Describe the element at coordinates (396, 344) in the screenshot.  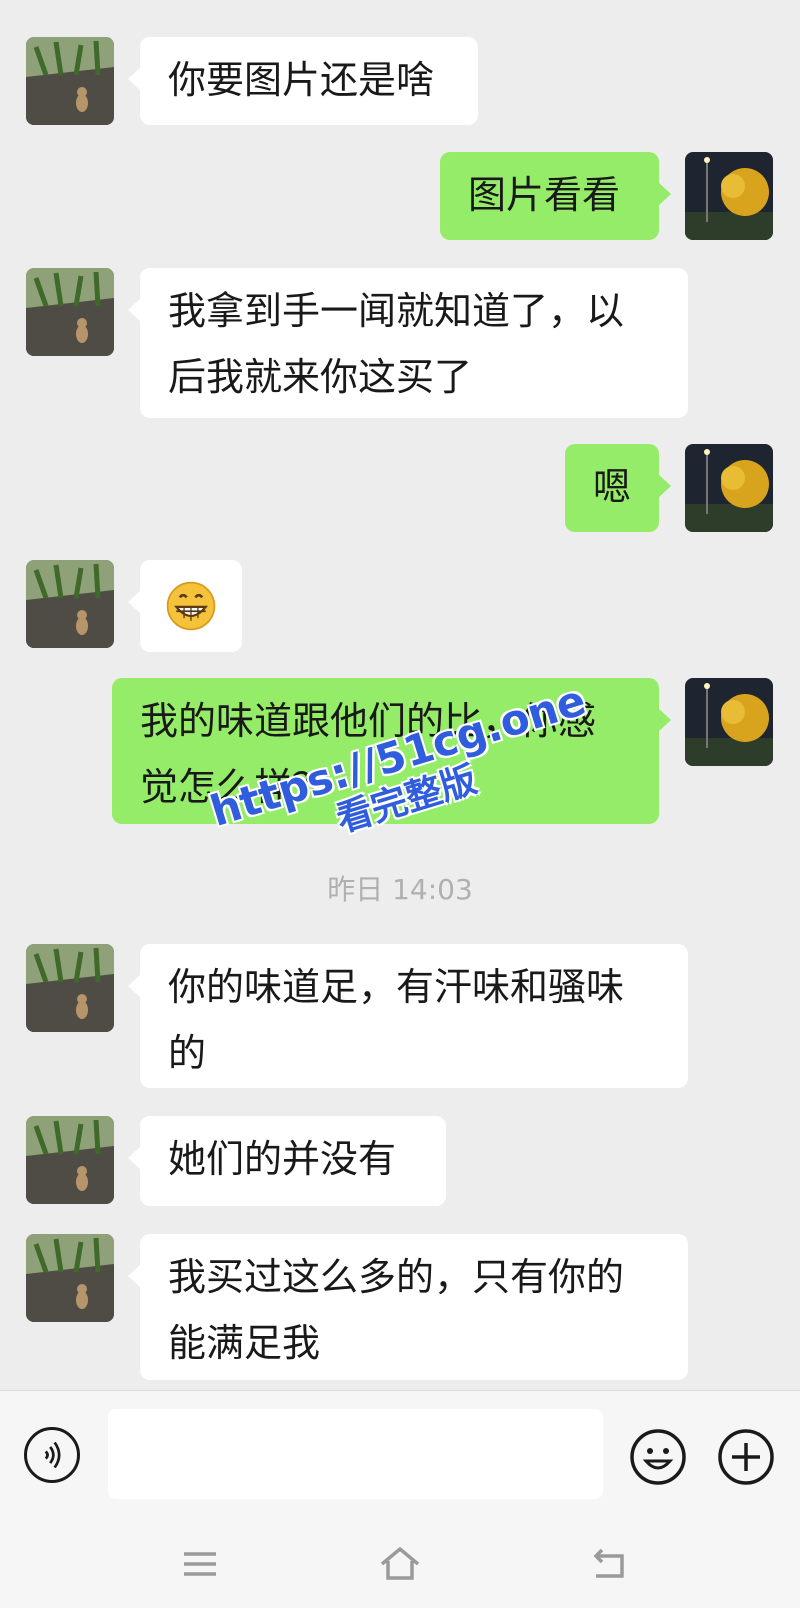
I see `message-text: 我拿到手一闻就知道了，以后我就来你这买了` at that location.